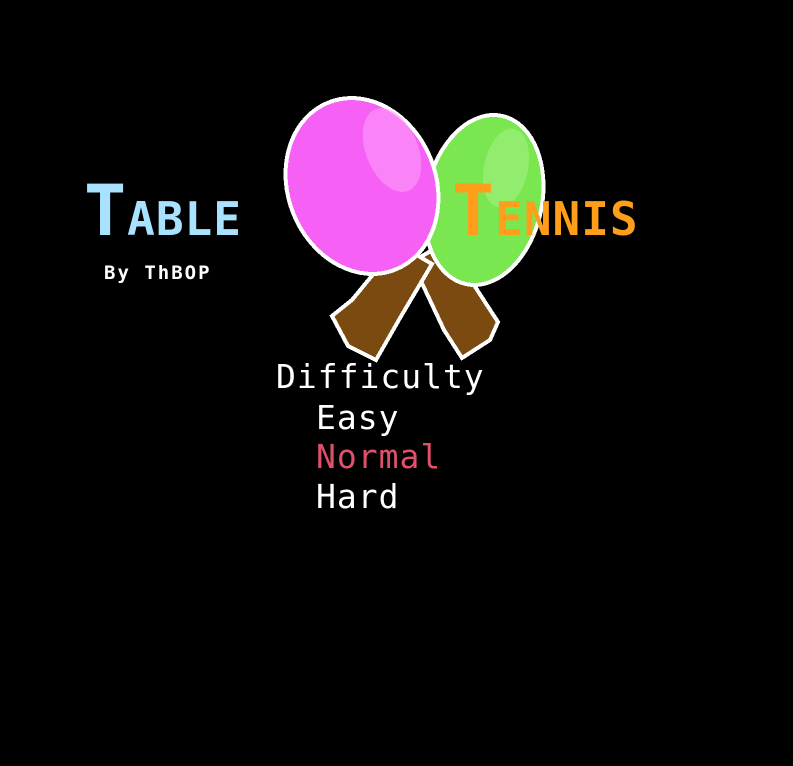 The width and height of the screenshot is (793, 766). I want to click on title-table-rest: ABLE, so click(184, 219).